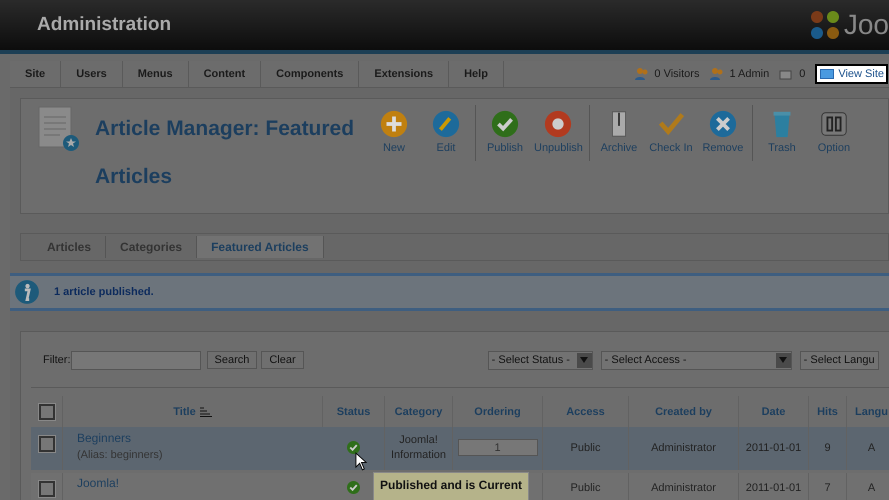 The image size is (889, 500). I want to click on menu-item: Content, so click(225, 74).